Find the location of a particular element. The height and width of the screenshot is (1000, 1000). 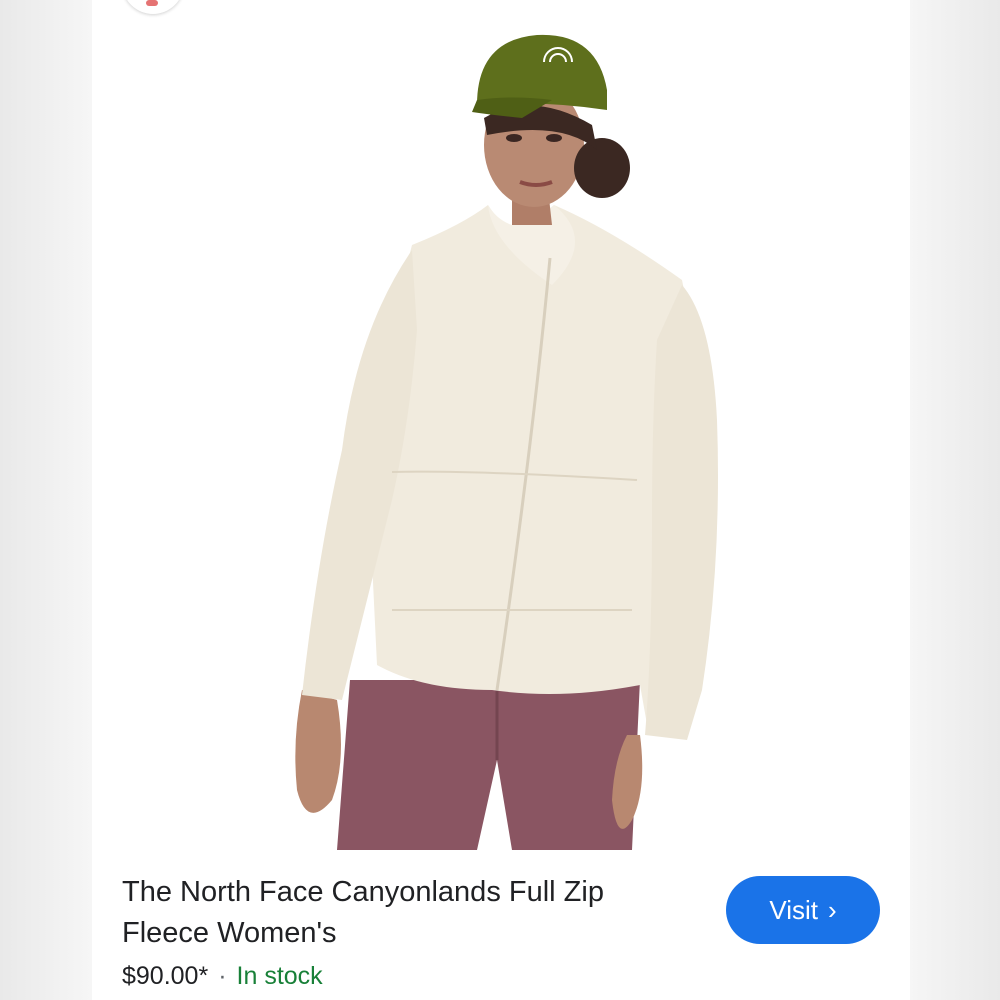

product-title-line-2: Fleece Women's is located at coordinates (229, 933).